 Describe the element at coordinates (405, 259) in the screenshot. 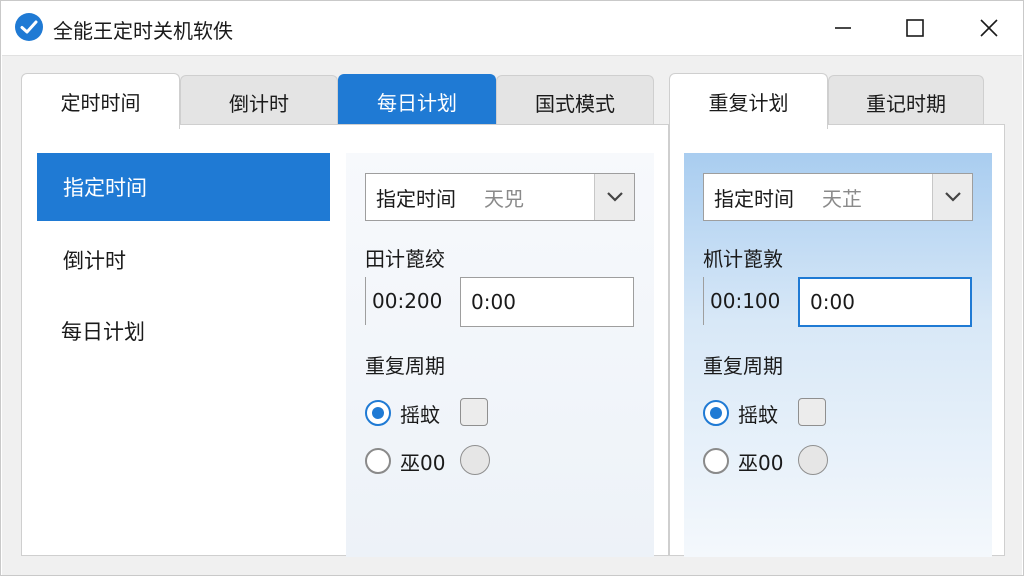

I see `time-field-label: 田计蓖绞` at that location.